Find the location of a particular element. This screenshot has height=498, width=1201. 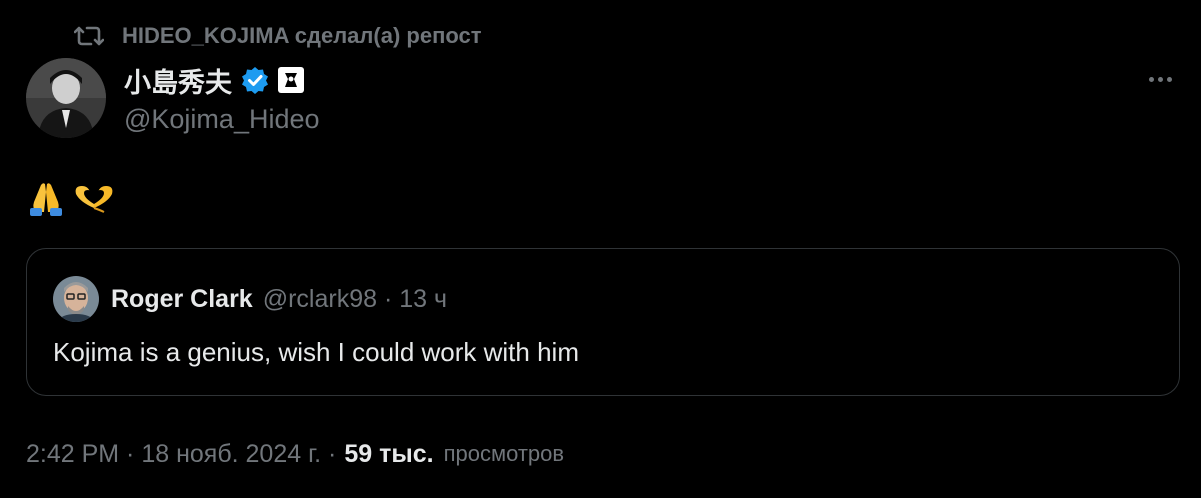

tweet-text is located at coordinates (72, 200).